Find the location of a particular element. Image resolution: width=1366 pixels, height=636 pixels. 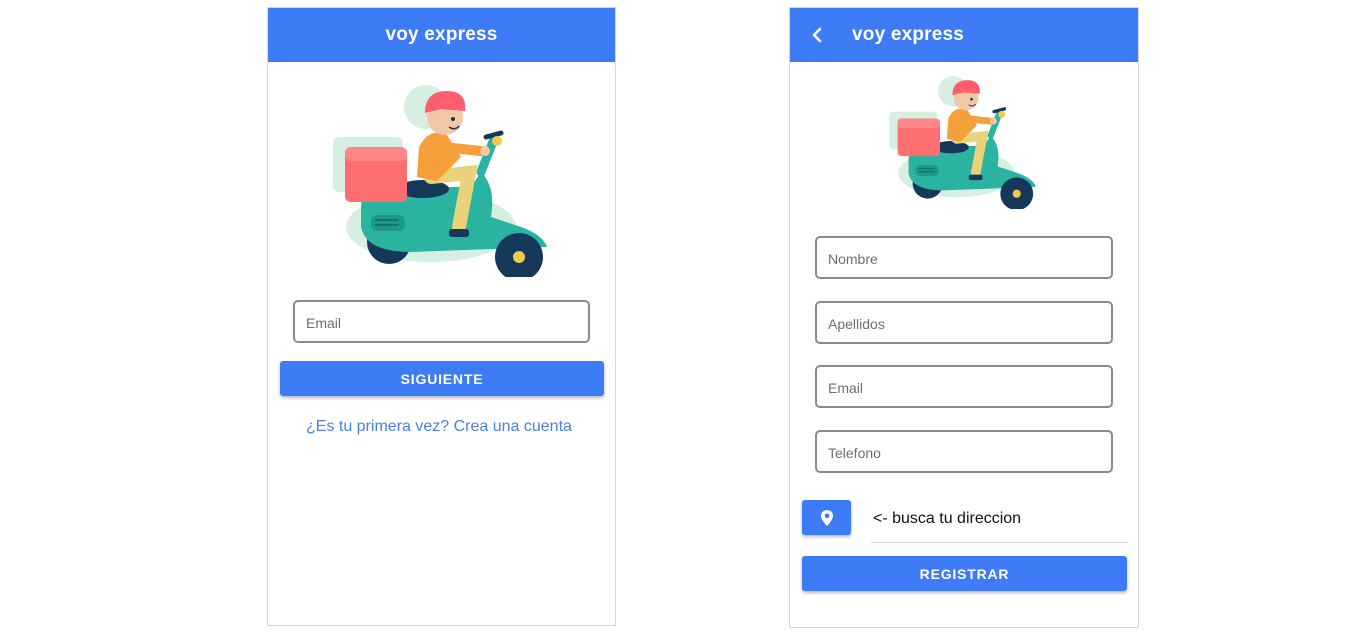

next-button: SIGUIENTE is located at coordinates (442, 378).